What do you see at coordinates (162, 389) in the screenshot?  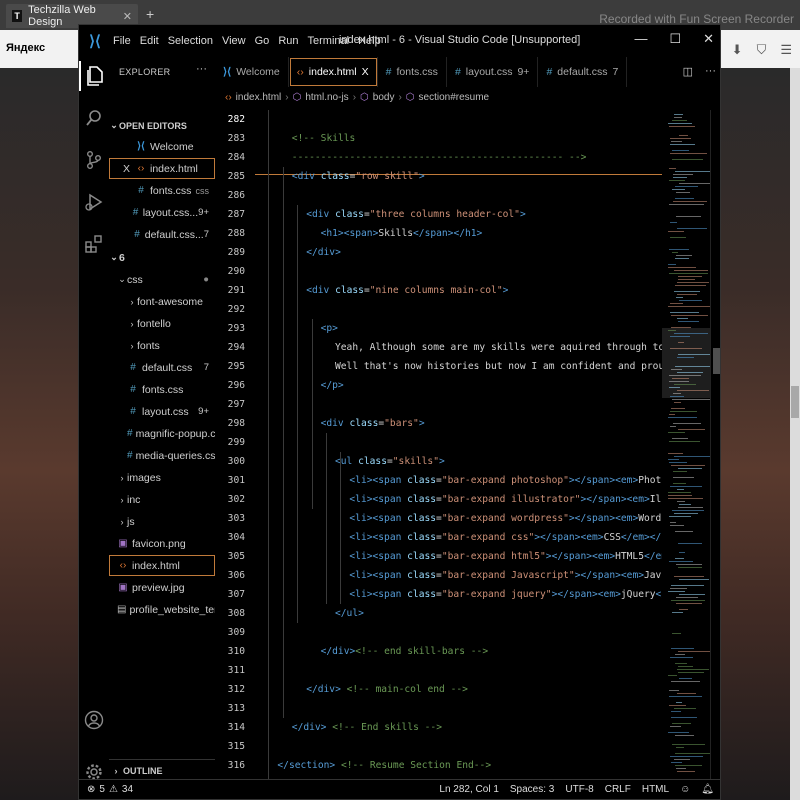 I see `tree-item-fonts-css: # fonts.css` at bounding box center [162, 389].